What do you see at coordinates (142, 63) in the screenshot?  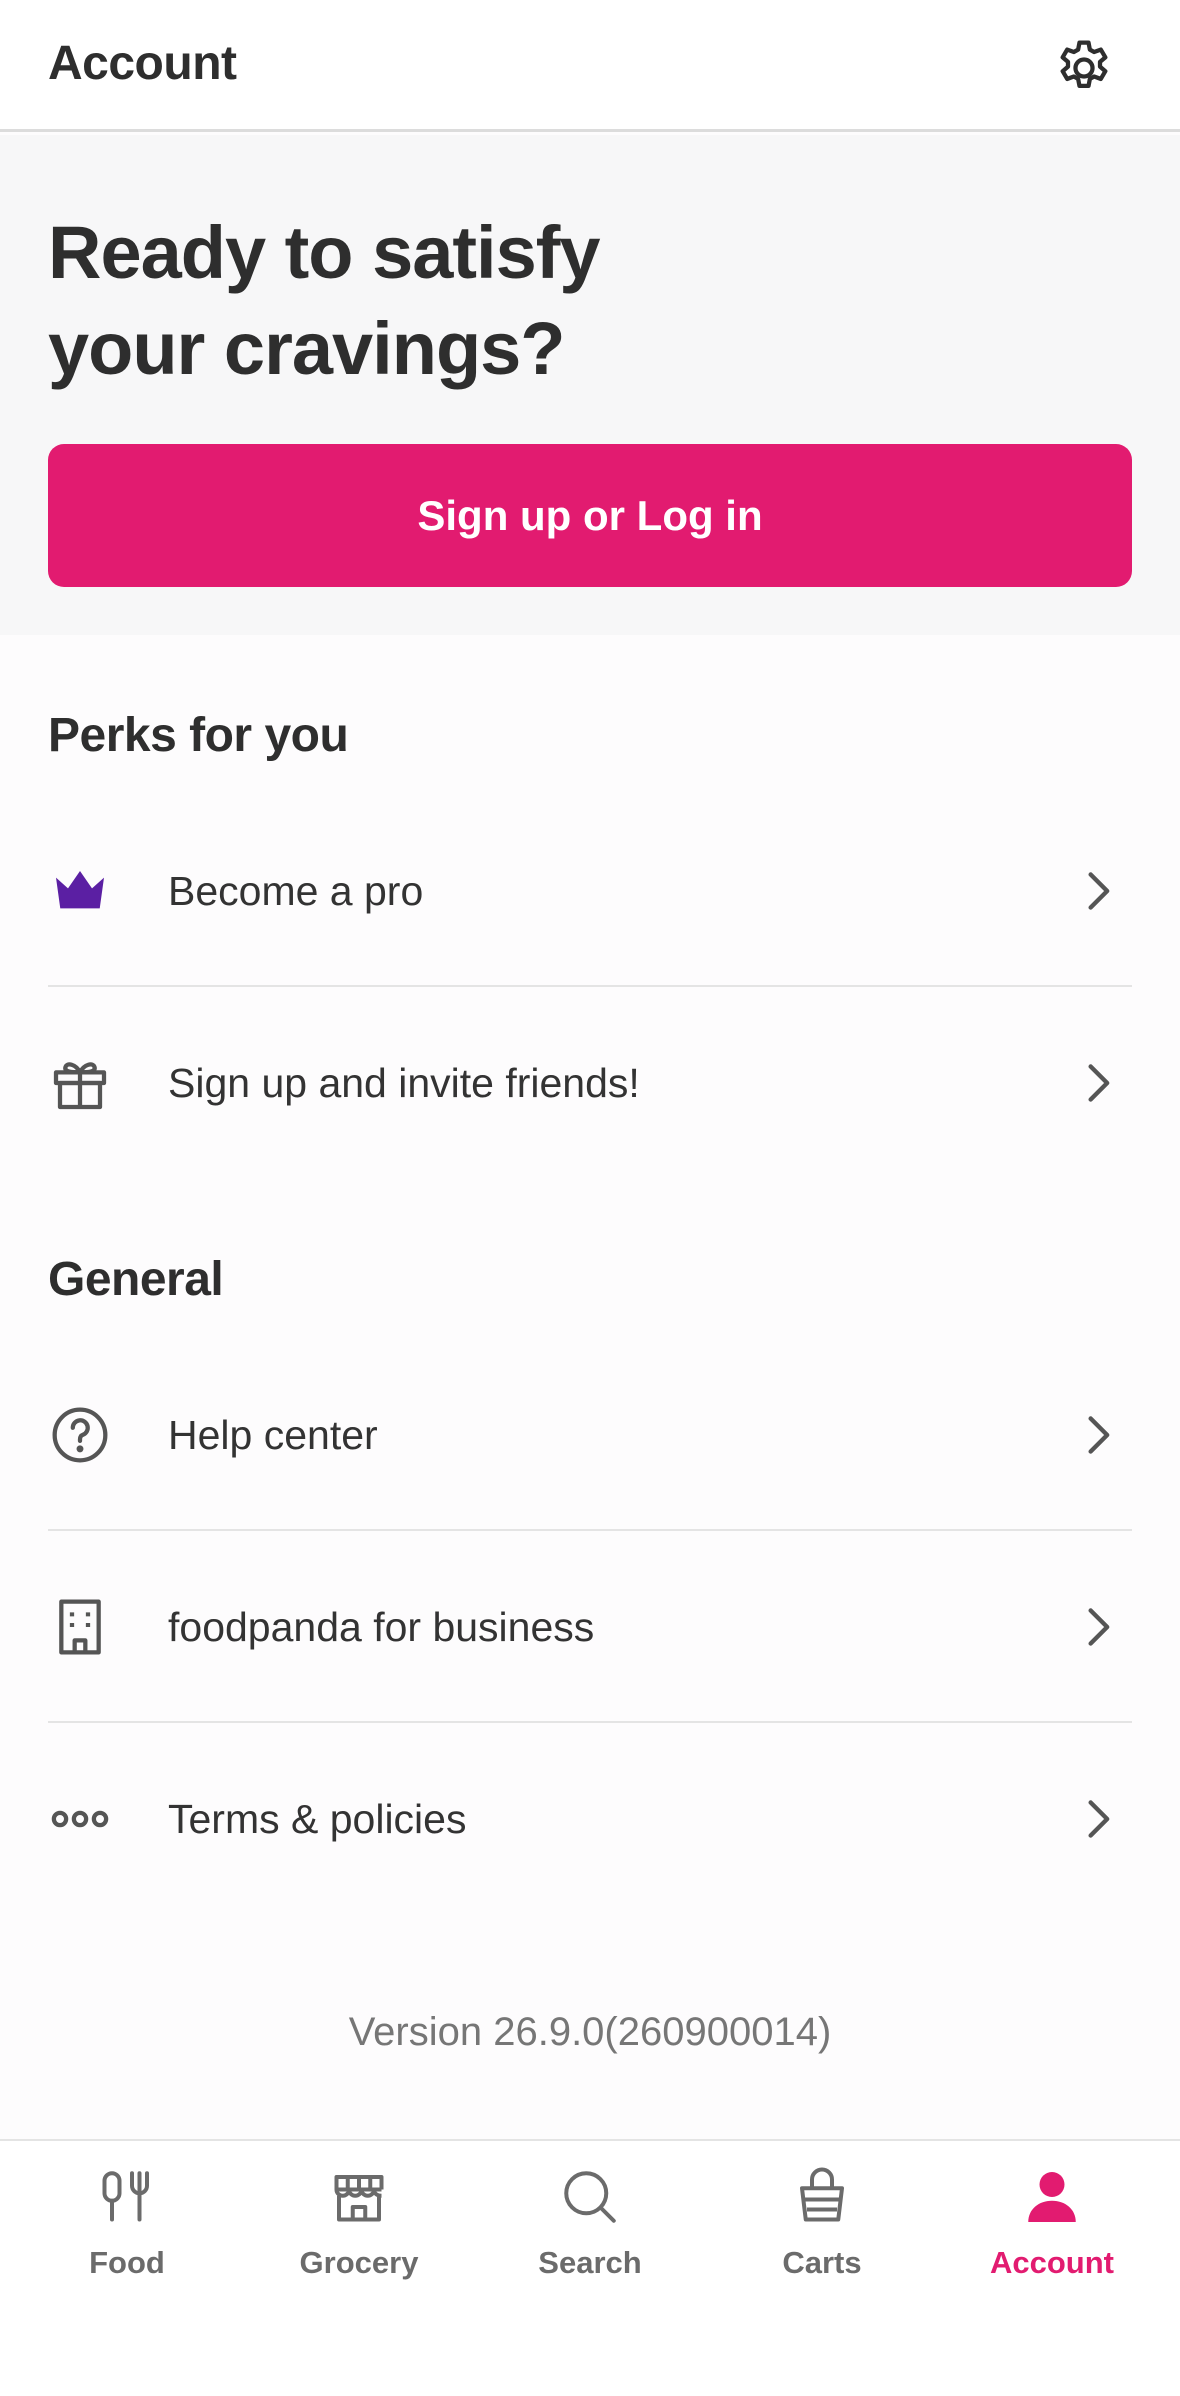 I see `page-title: Account` at bounding box center [142, 63].